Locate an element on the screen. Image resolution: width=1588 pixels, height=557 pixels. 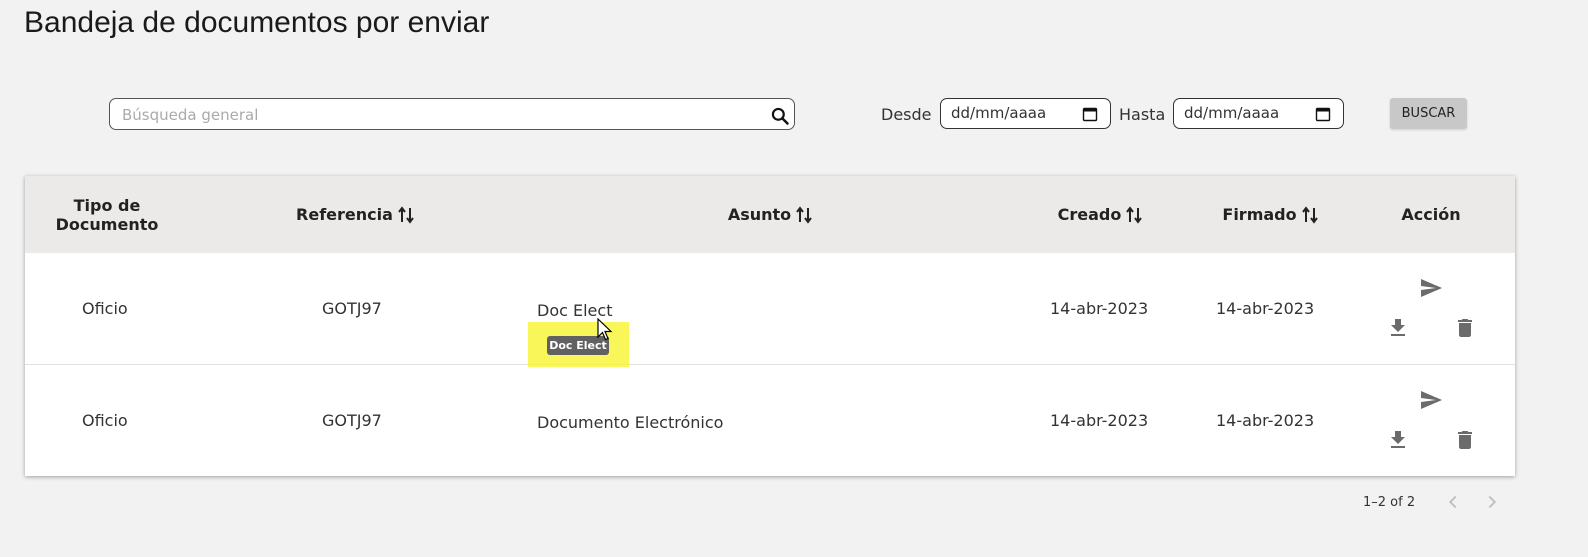
mouse-cursor-icon is located at coordinates (605, 329).